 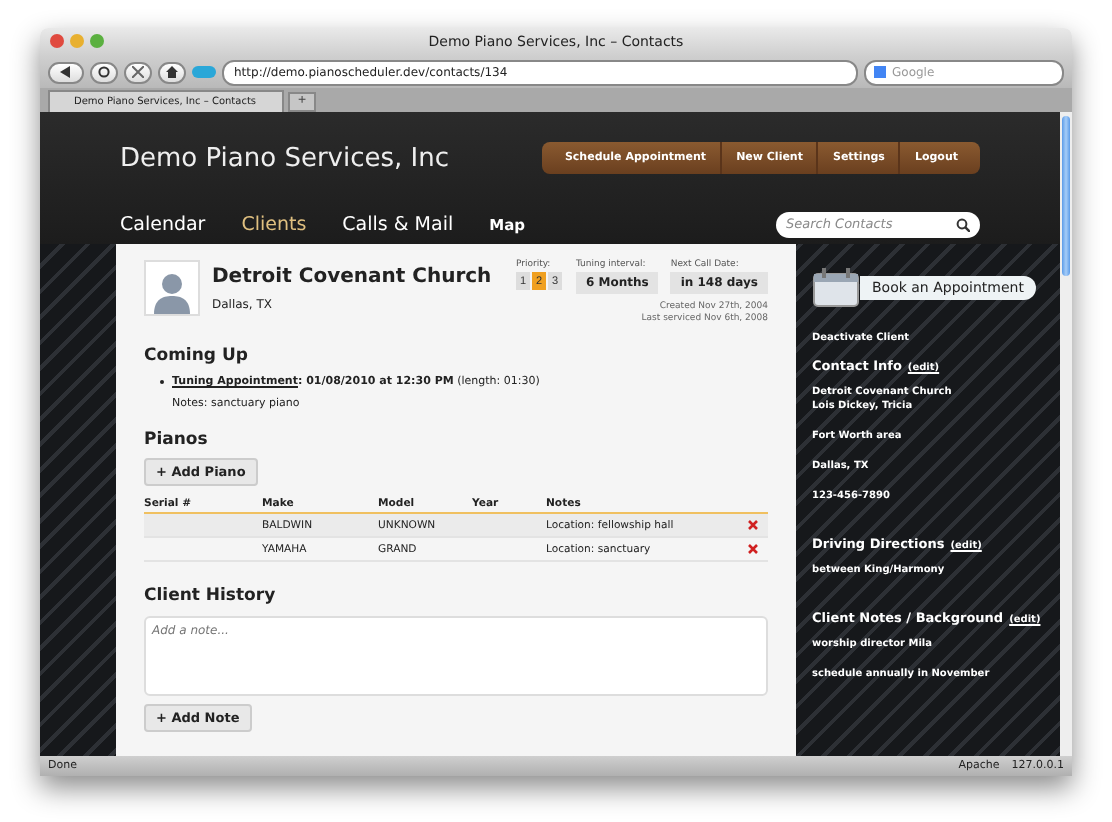 What do you see at coordinates (285, 158) in the screenshot?
I see `site-title: Demo Piano Services, Inc` at bounding box center [285, 158].